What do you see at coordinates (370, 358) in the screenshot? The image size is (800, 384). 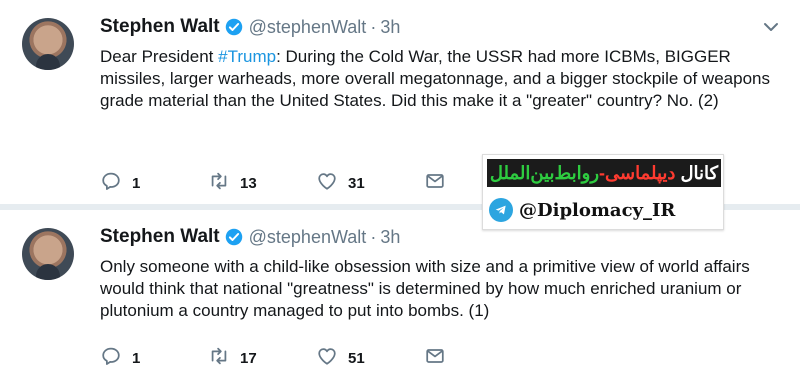 I see `like-button: 51` at bounding box center [370, 358].